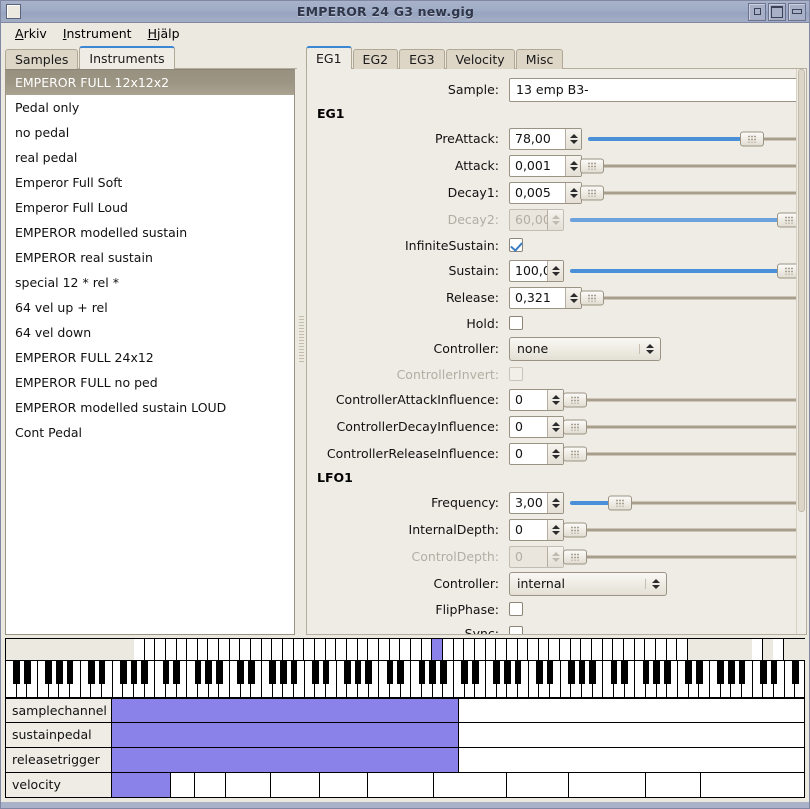 The height and width of the screenshot is (809, 810). What do you see at coordinates (150, 132) in the screenshot?
I see `list-item: no pedal` at bounding box center [150, 132].